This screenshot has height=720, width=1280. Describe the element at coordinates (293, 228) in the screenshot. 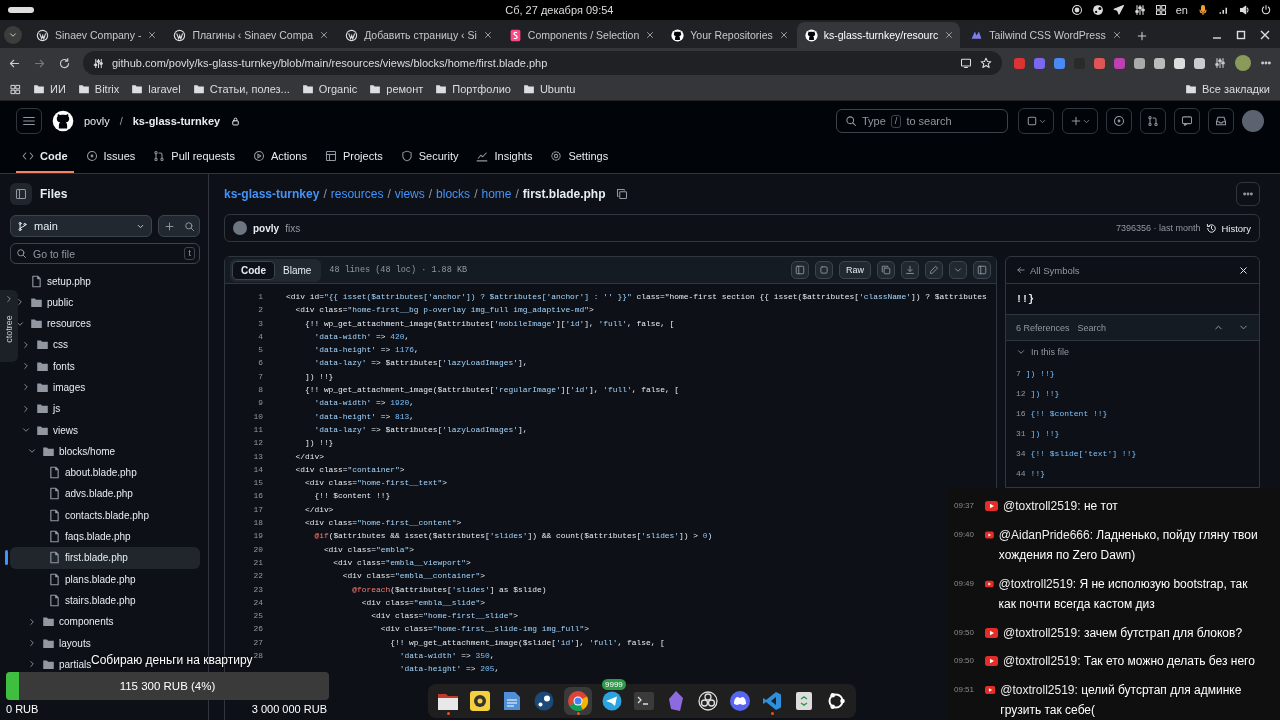

I see `commit-message: fixs` at that location.